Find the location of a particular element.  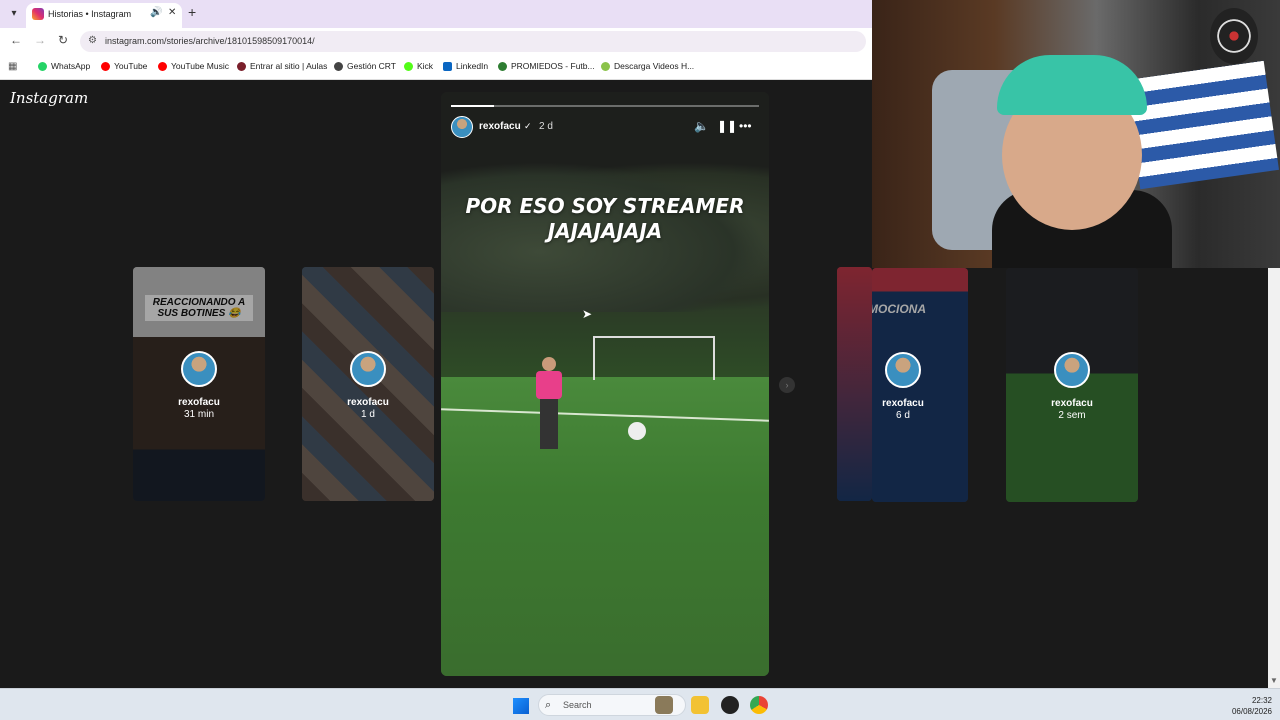

story-progress-fill is located at coordinates (473, 106).